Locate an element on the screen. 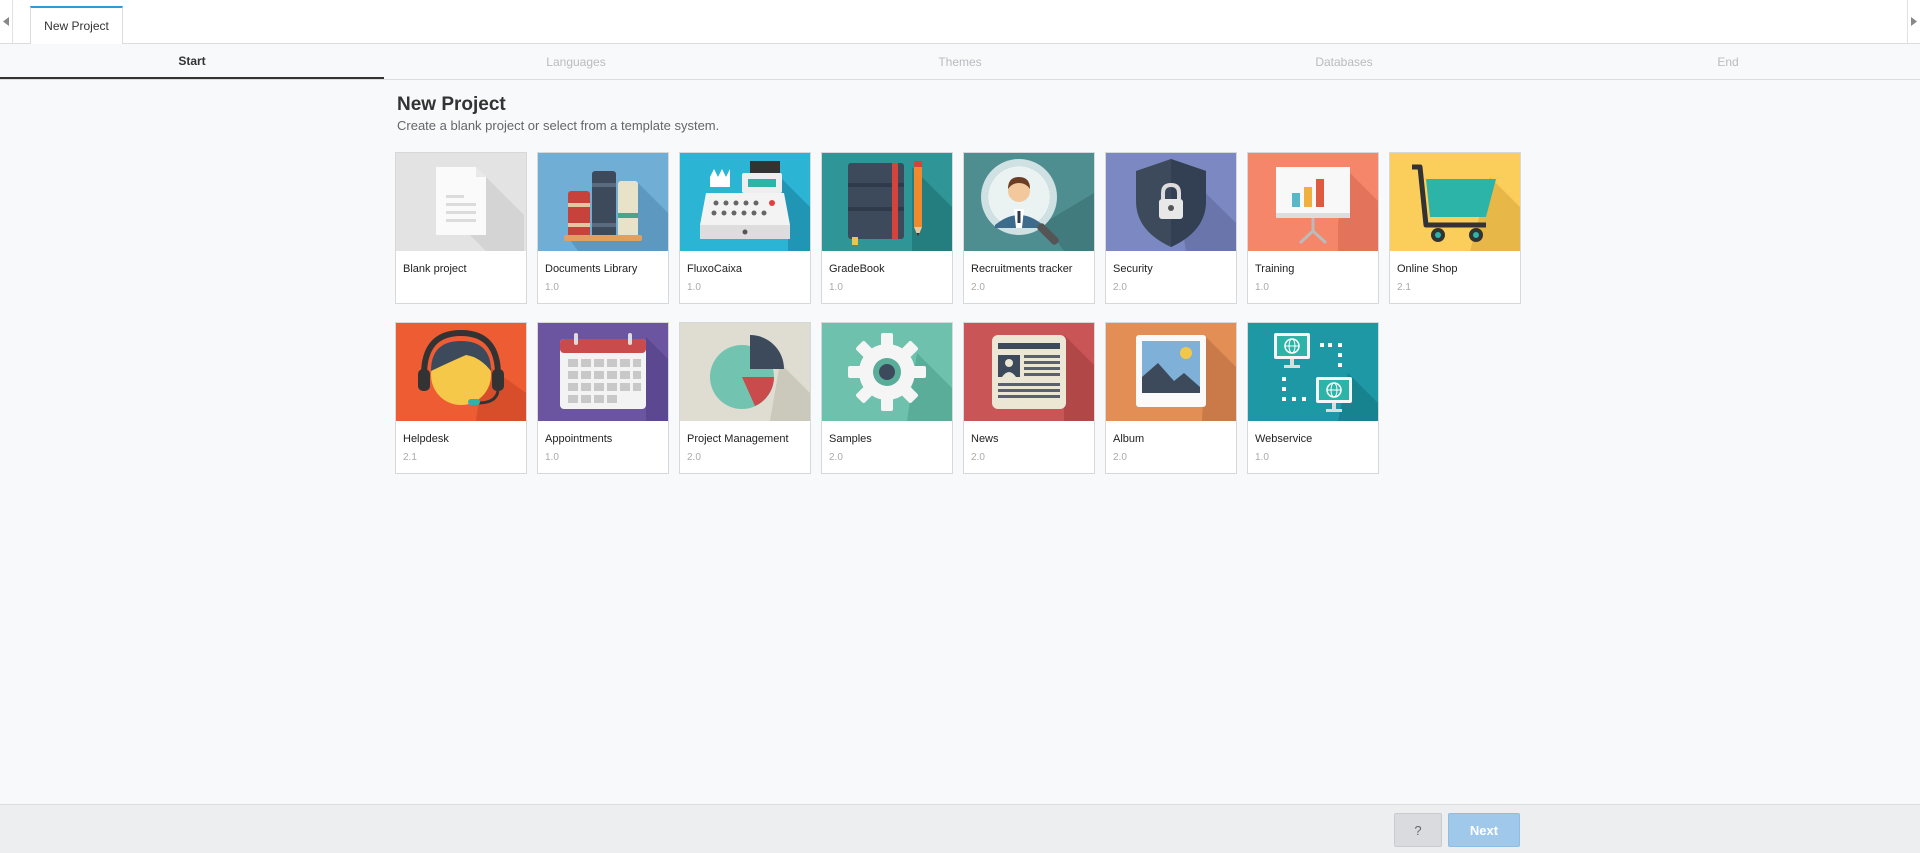  shopping-cart-icon is located at coordinates (1455, 202).